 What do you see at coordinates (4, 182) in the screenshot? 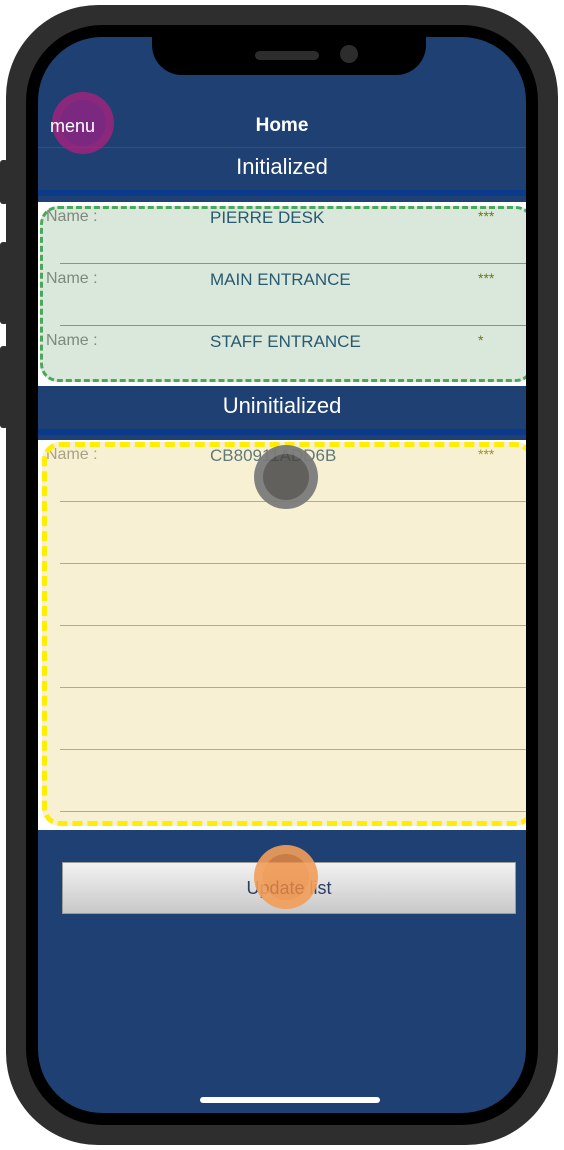
I see `silent-switch` at bounding box center [4, 182].